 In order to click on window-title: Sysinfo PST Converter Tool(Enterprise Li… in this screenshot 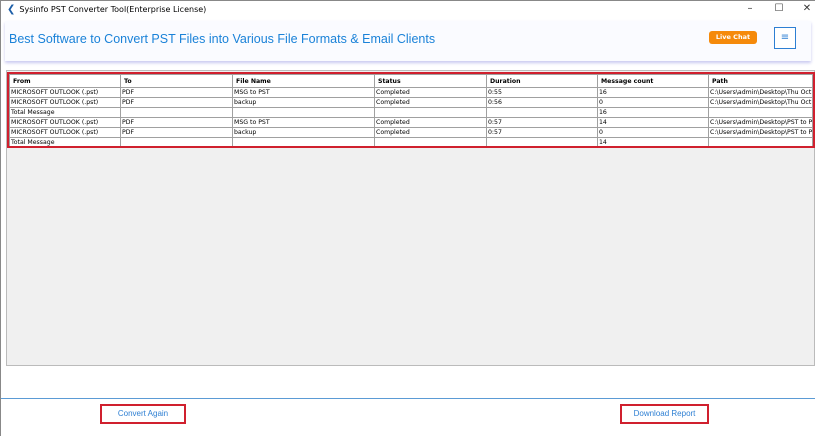, I will do `click(113, 9)`.